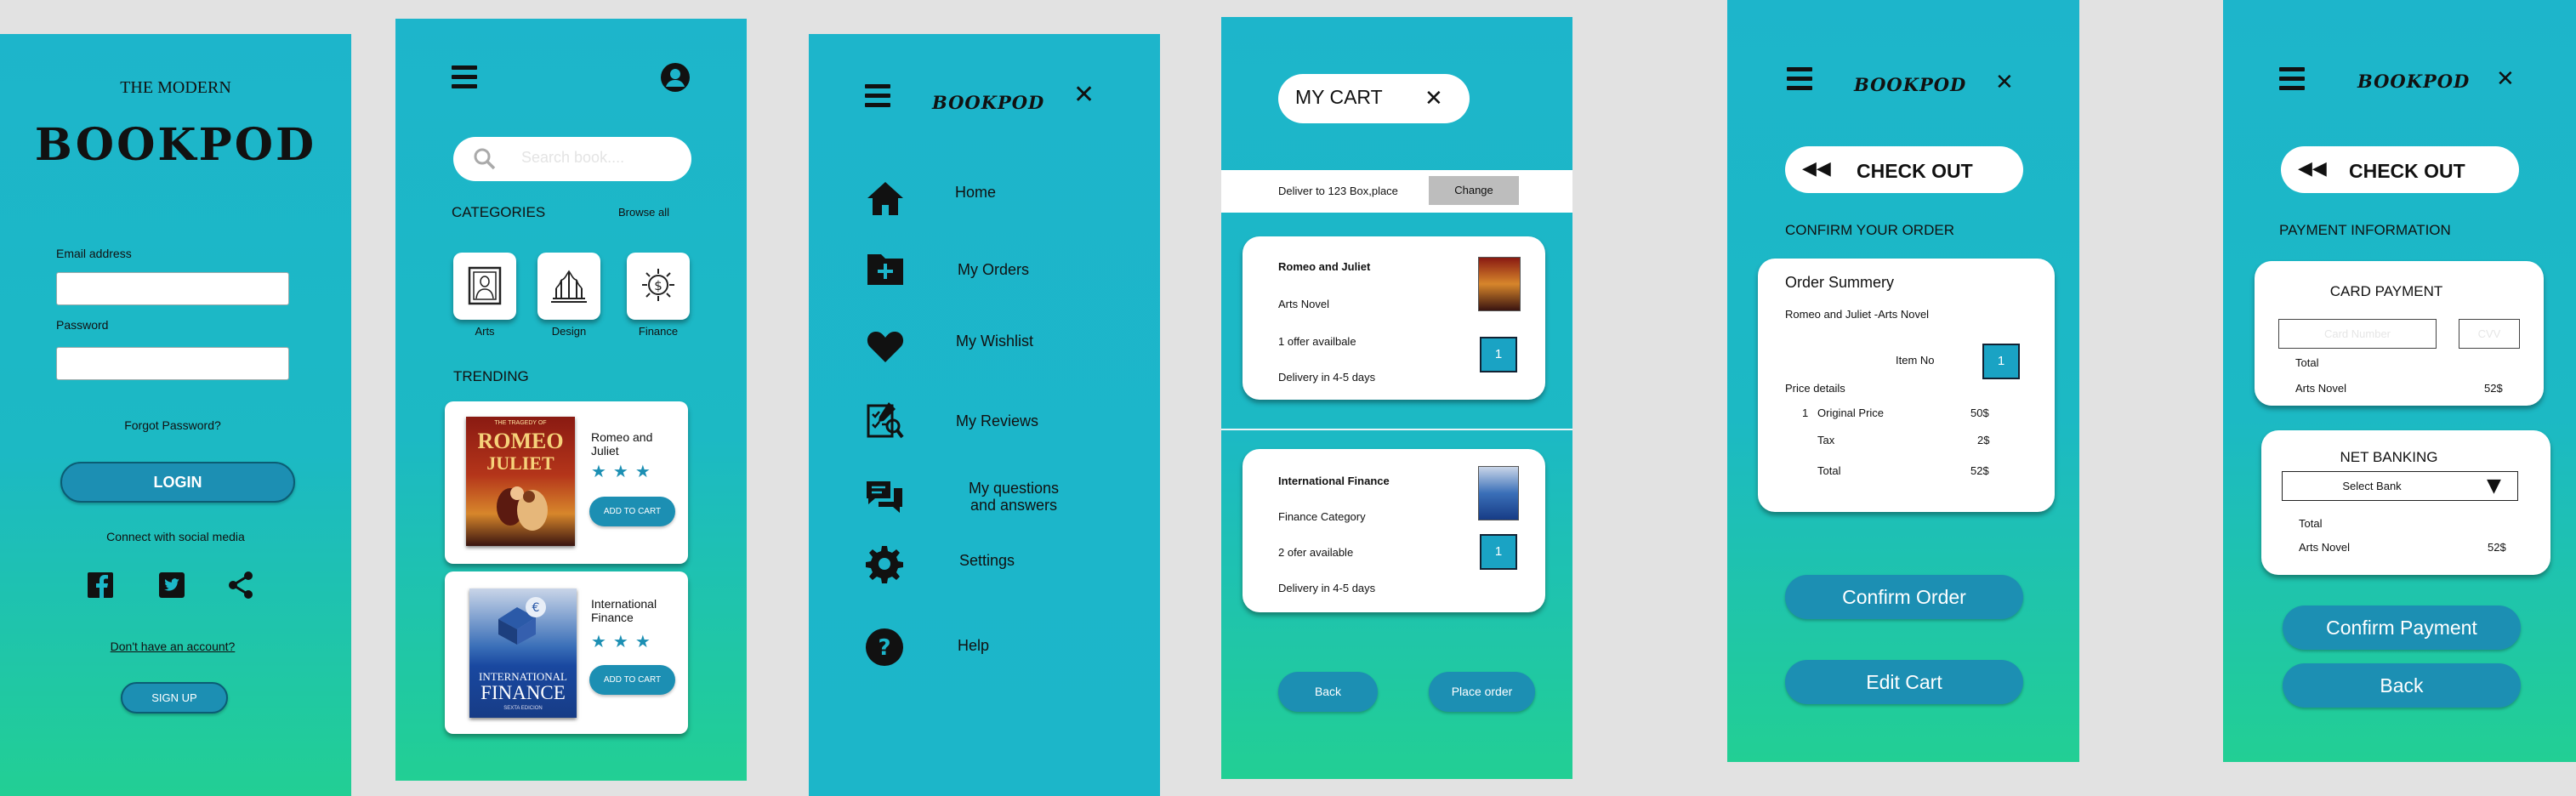 Image resolution: width=2576 pixels, height=796 pixels. What do you see at coordinates (1904, 597) in the screenshot?
I see `confirm-order-button: Confirm Order` at bounding box center [1904, 597].